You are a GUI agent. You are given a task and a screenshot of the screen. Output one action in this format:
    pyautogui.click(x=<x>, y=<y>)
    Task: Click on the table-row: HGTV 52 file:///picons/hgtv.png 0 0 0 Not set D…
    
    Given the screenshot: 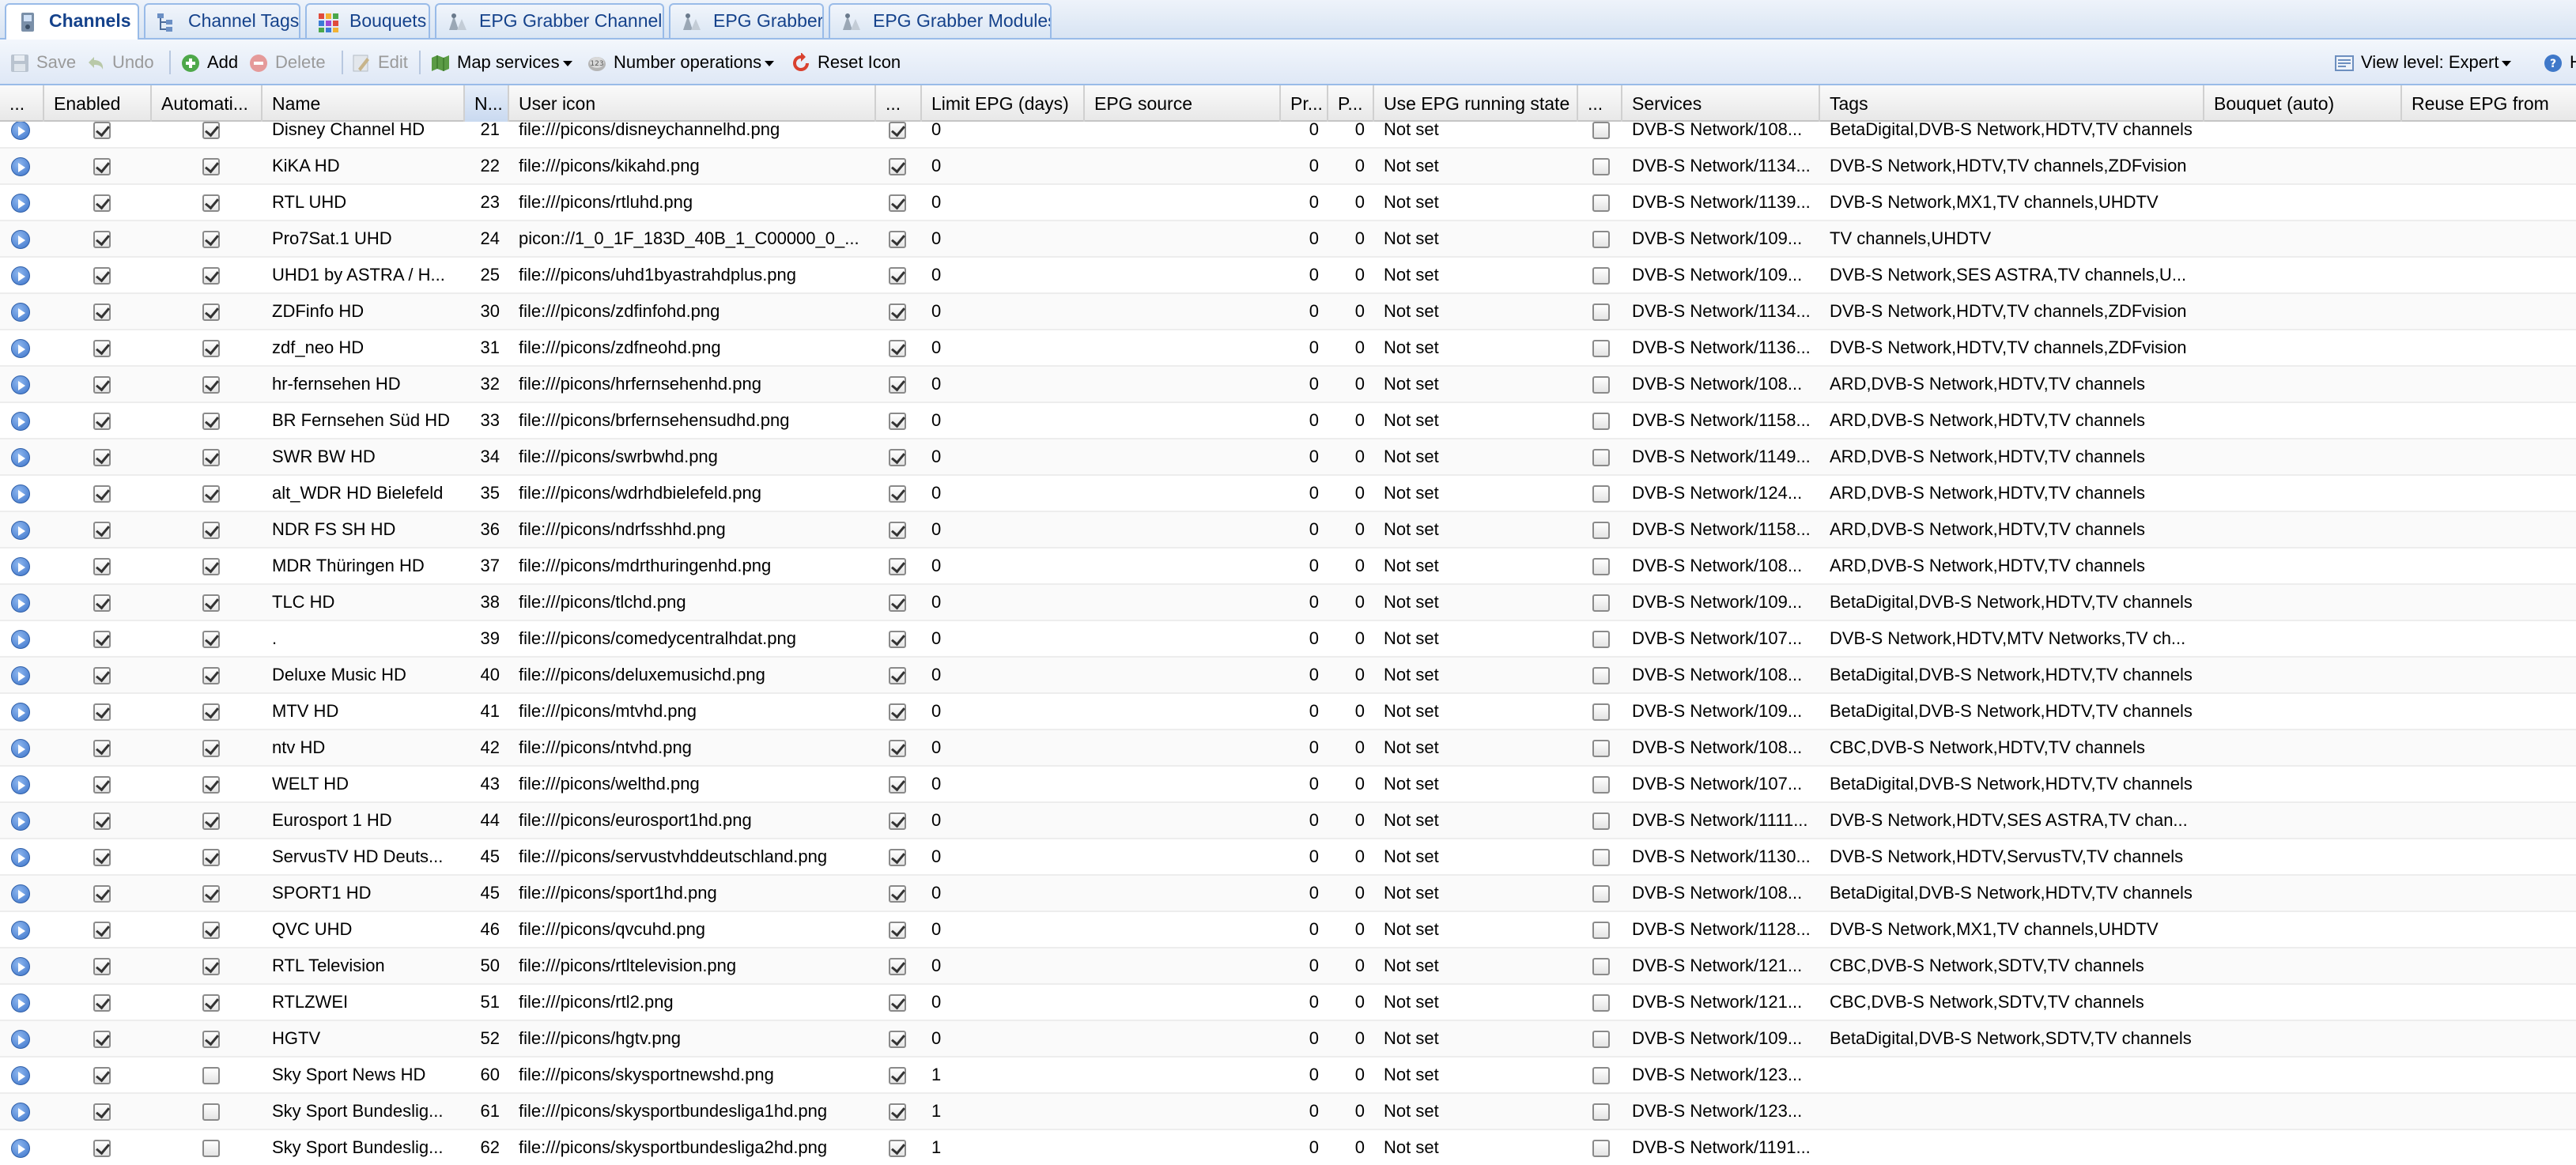 What is the action you would take?
    pyautogui.click(x=1288, y=1039)
    